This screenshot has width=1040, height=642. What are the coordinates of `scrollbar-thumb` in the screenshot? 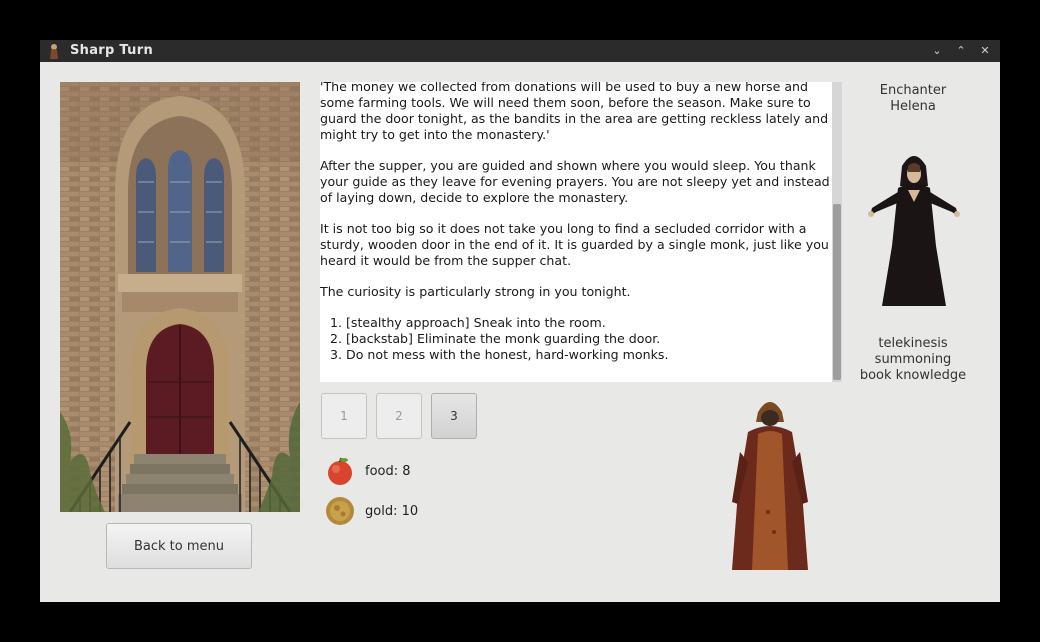 It's located at (837, 292).